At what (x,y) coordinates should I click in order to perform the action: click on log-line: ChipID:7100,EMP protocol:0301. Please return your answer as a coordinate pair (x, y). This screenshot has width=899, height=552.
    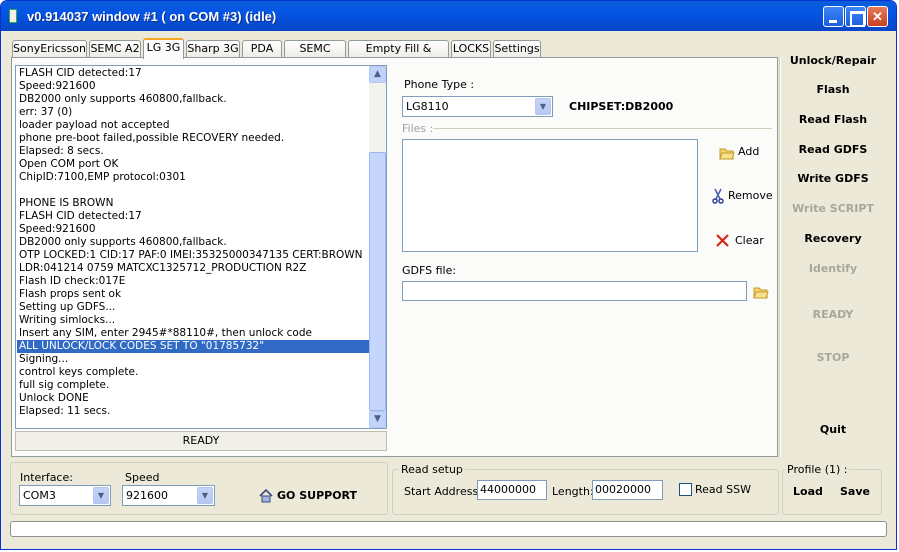
    Looking at the image, I should click on (102, 177).